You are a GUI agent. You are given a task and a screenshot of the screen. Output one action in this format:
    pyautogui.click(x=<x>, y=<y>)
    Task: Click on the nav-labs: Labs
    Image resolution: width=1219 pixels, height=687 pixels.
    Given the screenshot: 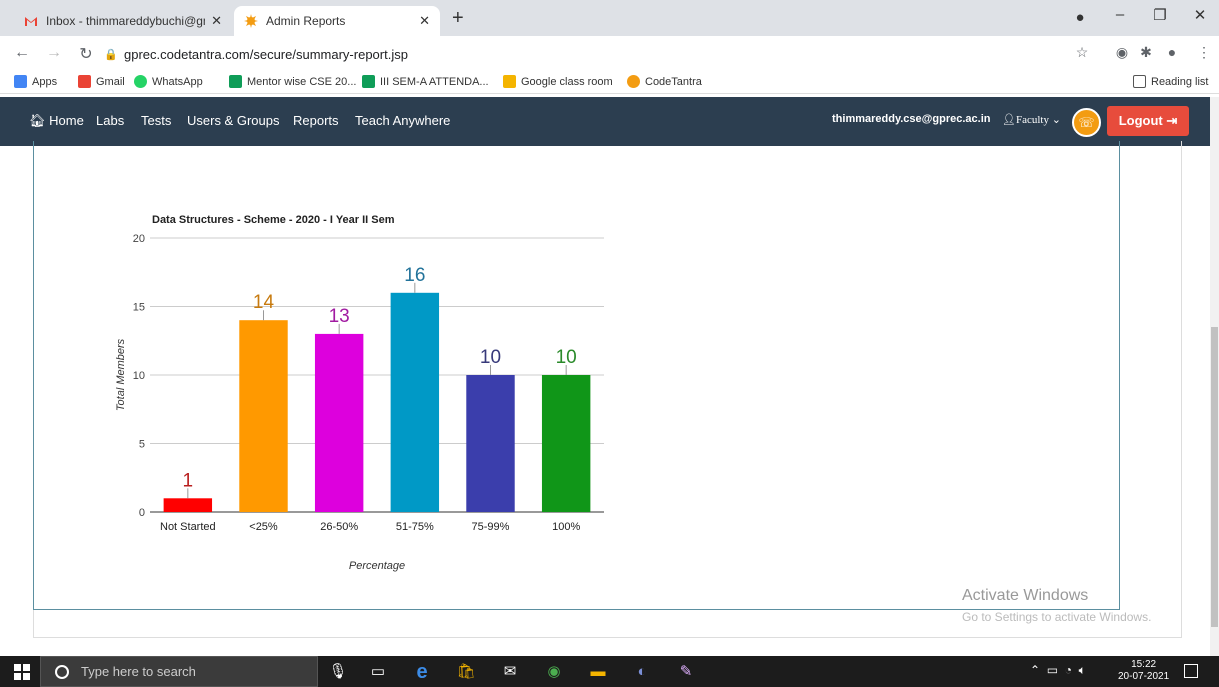 What is the action you would take?
    pyautogui.click(x=110, y=120)
    